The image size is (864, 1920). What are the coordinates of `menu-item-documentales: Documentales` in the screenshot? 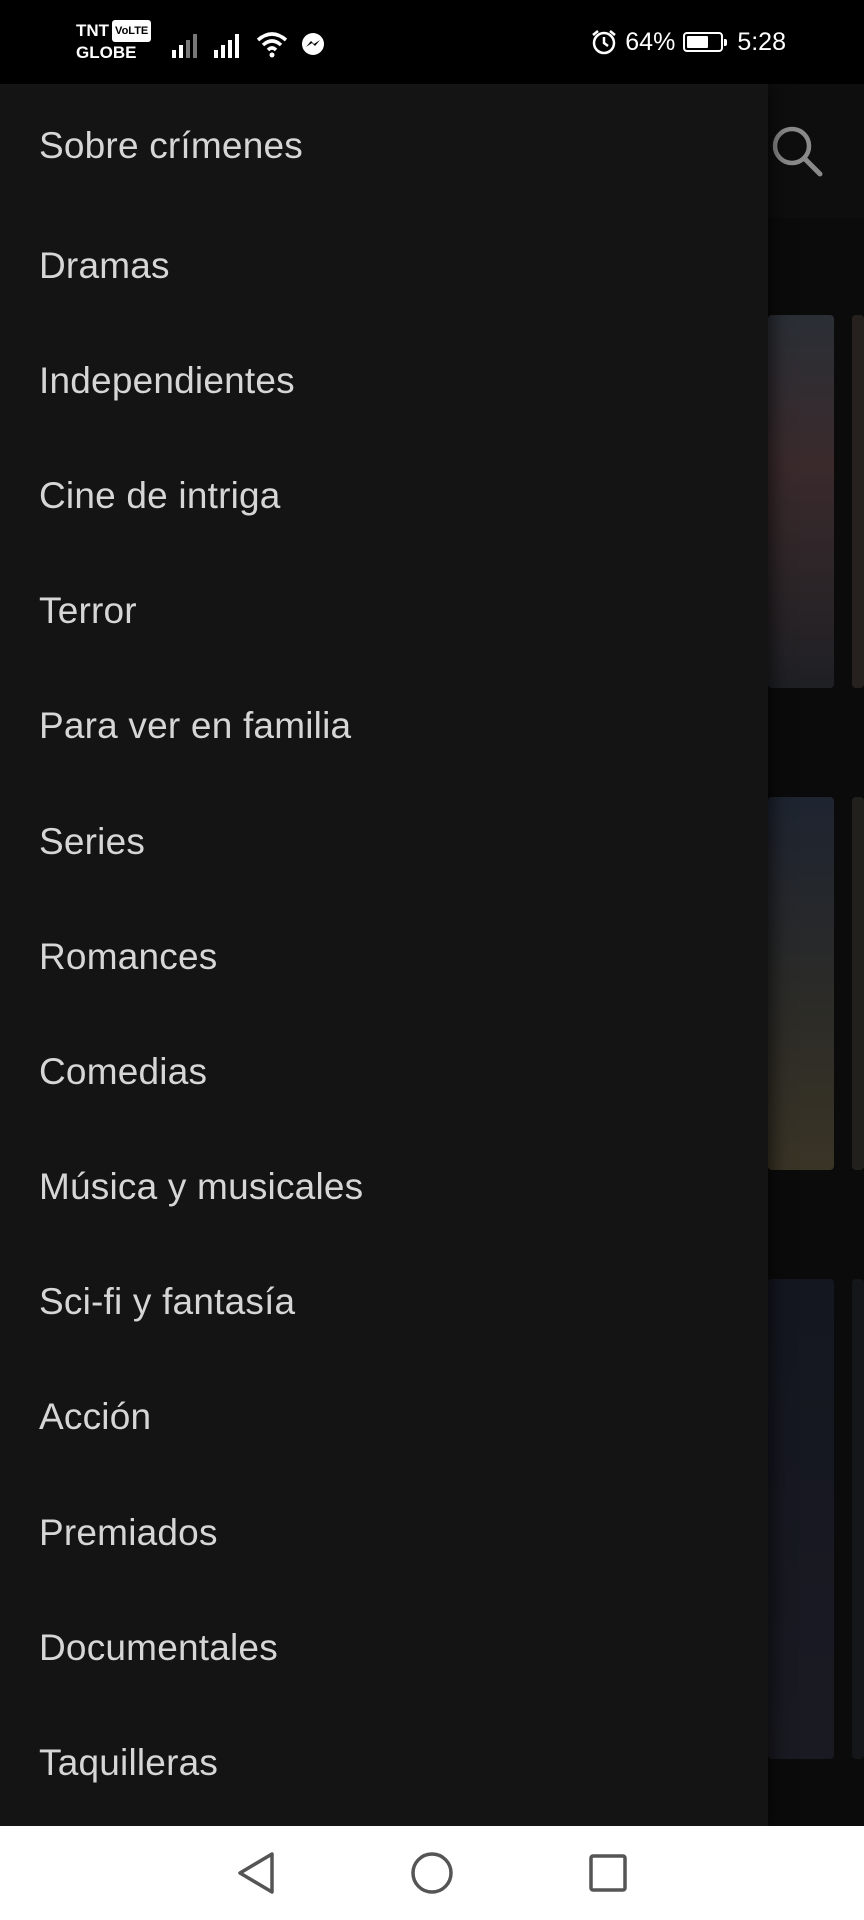 It's located at (384, 1647).